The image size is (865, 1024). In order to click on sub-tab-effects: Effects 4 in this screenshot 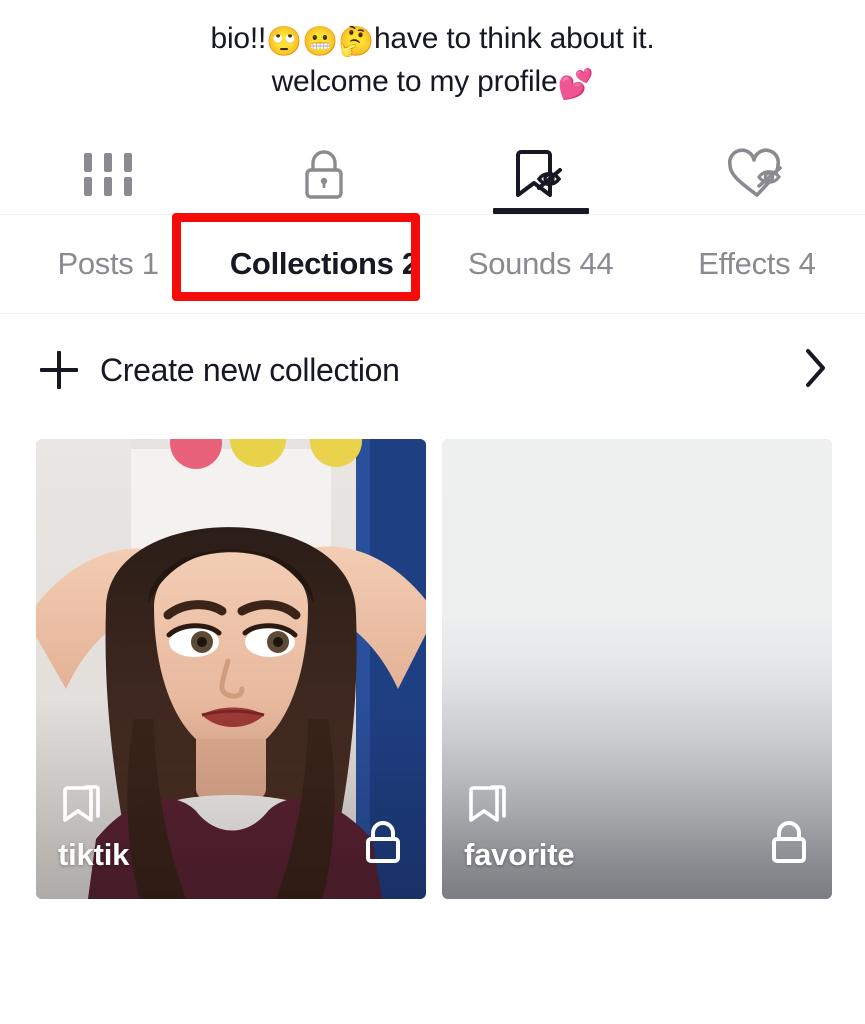, I will do `click(757, 264)`.